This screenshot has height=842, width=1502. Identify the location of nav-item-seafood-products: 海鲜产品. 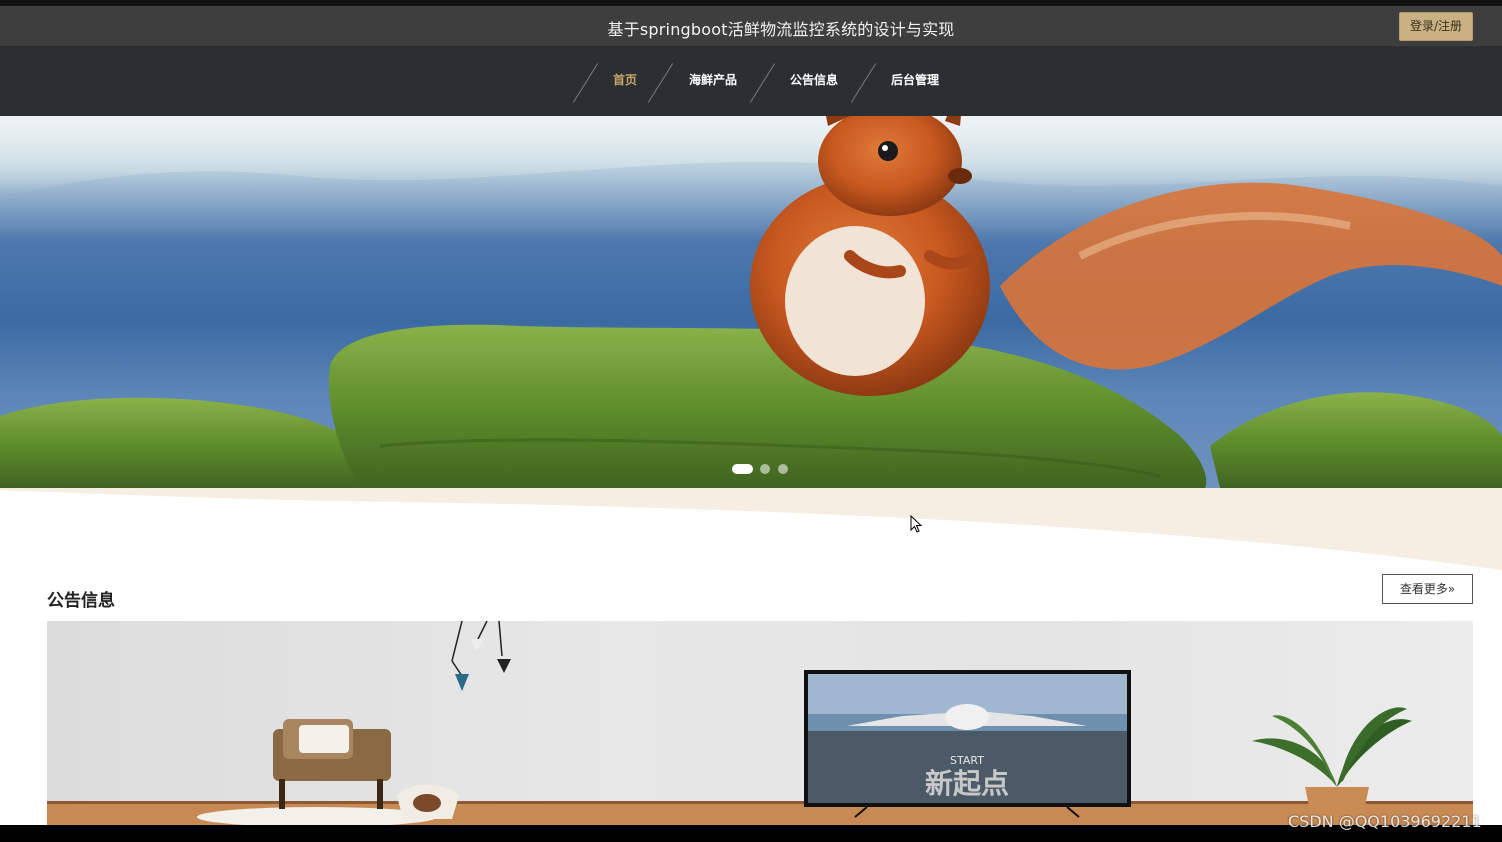
(713, 81).